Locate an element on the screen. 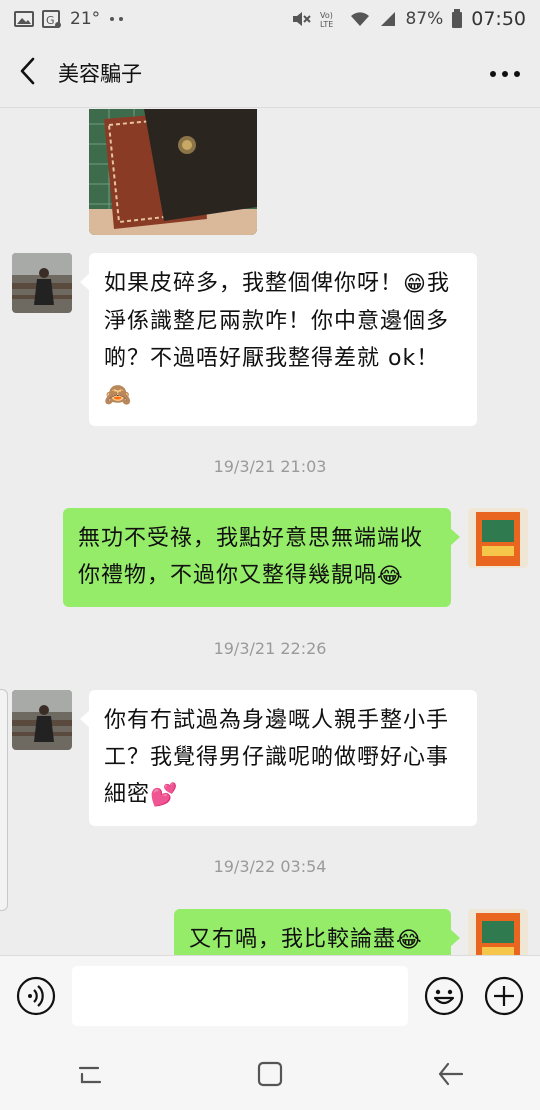 This screenshot has height=1110, width=540. message-text: 無功不受祿，我點好意思無端端收 is located at coordinates (251, 538).